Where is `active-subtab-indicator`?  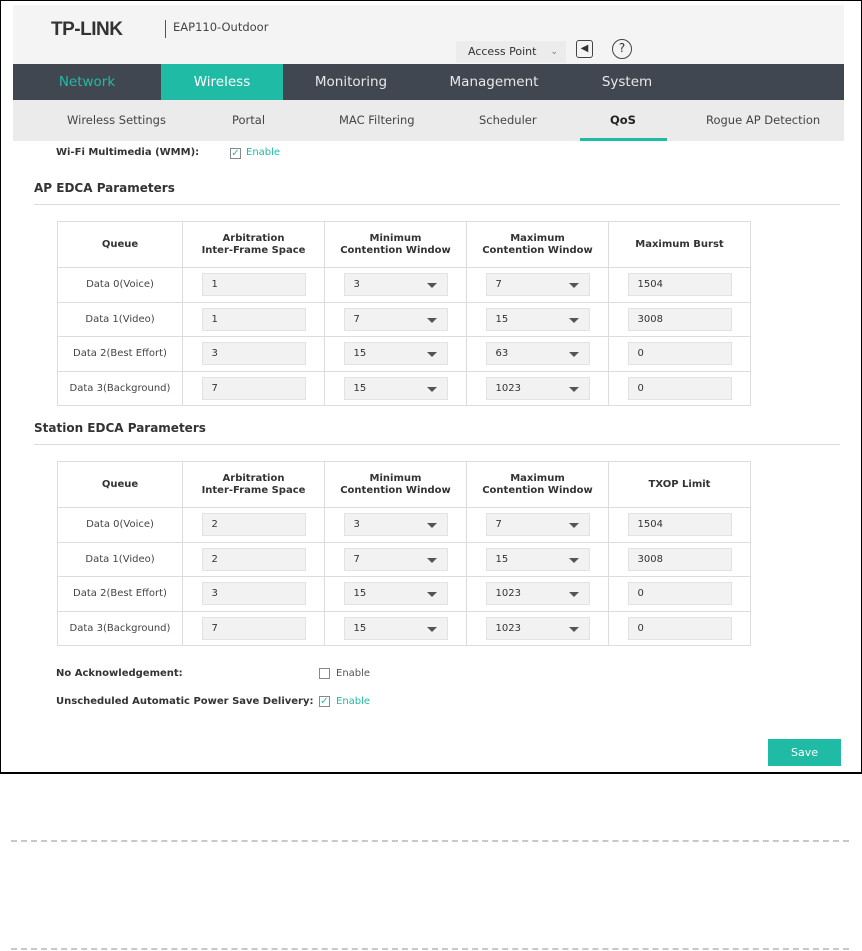
active-subtab-indicator is located at coordinates (623, 139).